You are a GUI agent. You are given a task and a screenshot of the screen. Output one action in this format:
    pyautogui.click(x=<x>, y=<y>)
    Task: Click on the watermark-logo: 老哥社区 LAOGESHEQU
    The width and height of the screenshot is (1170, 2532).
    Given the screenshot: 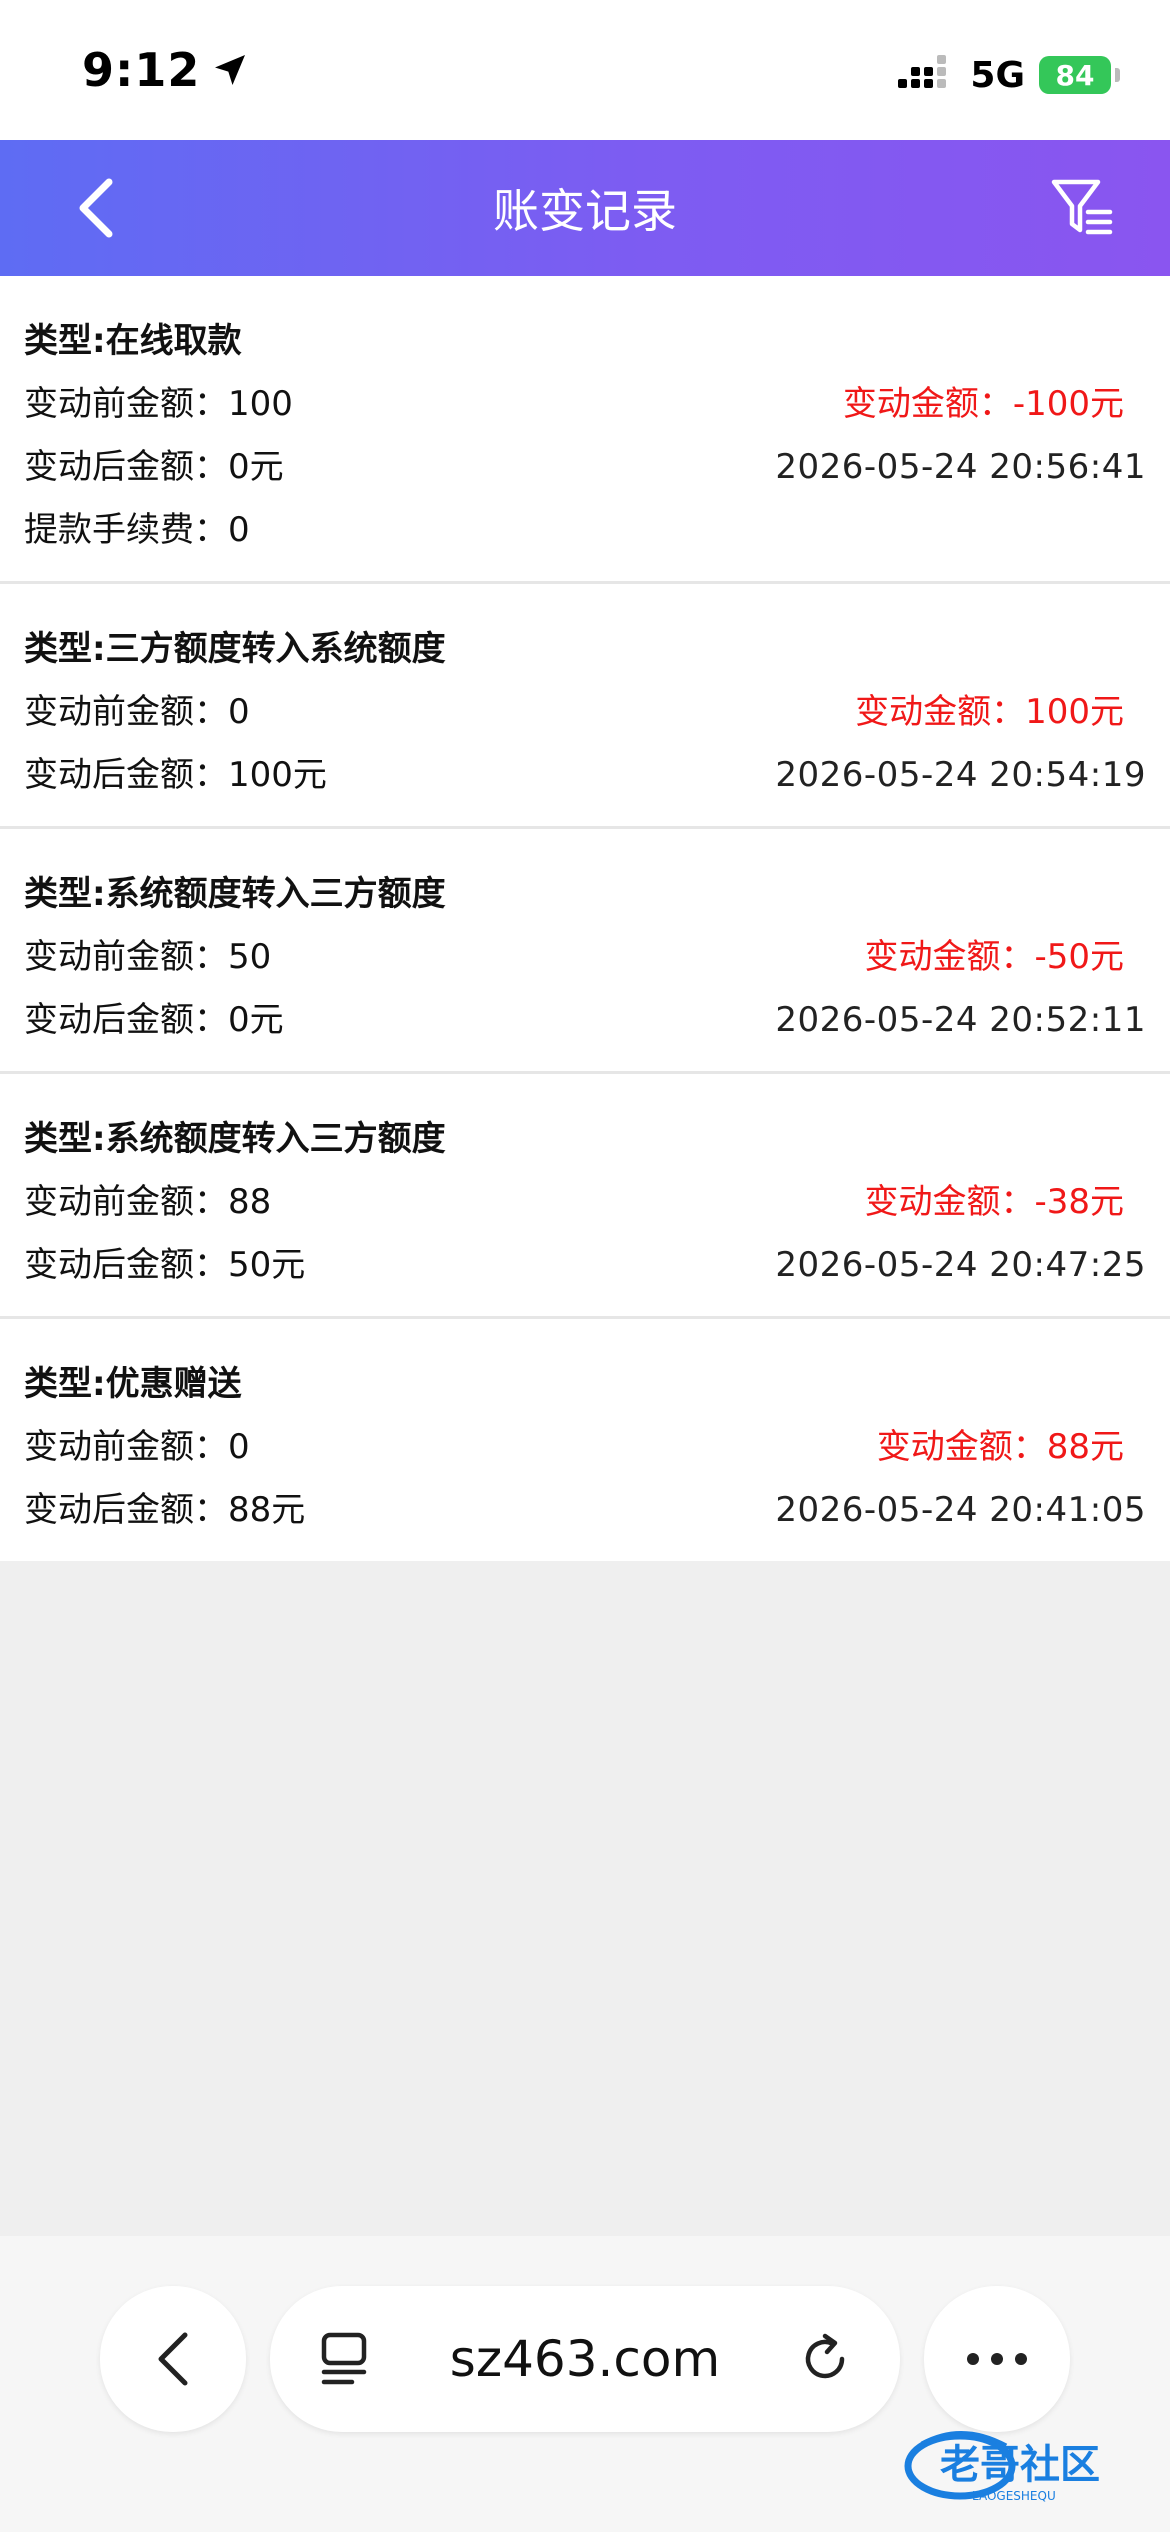 What is the action you would take?
    pyautogui.click(x=1002, y=2467)
    